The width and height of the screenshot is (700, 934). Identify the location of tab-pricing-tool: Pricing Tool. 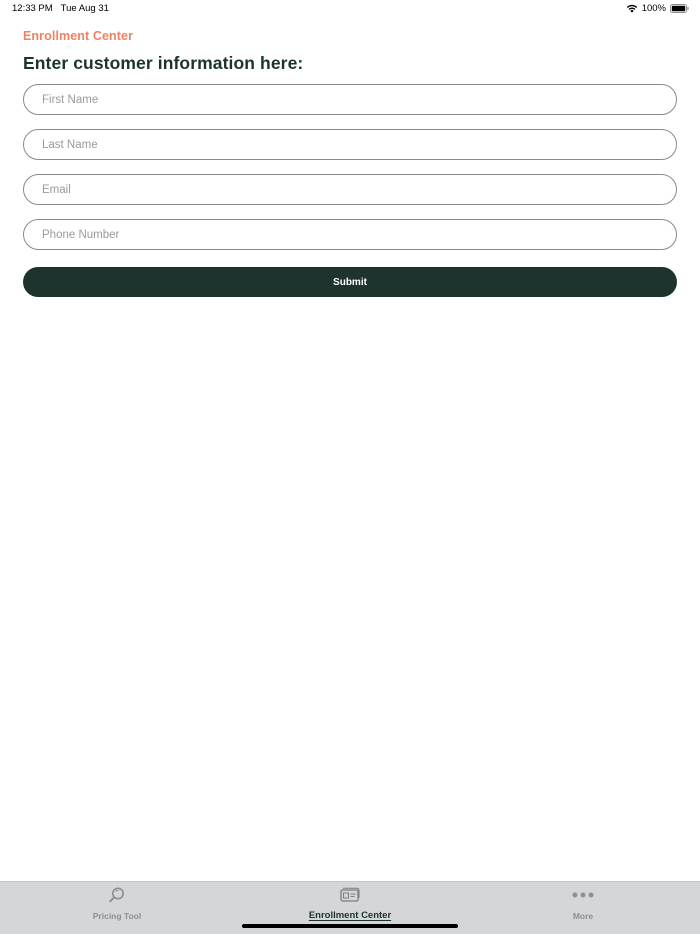
(117, 904).